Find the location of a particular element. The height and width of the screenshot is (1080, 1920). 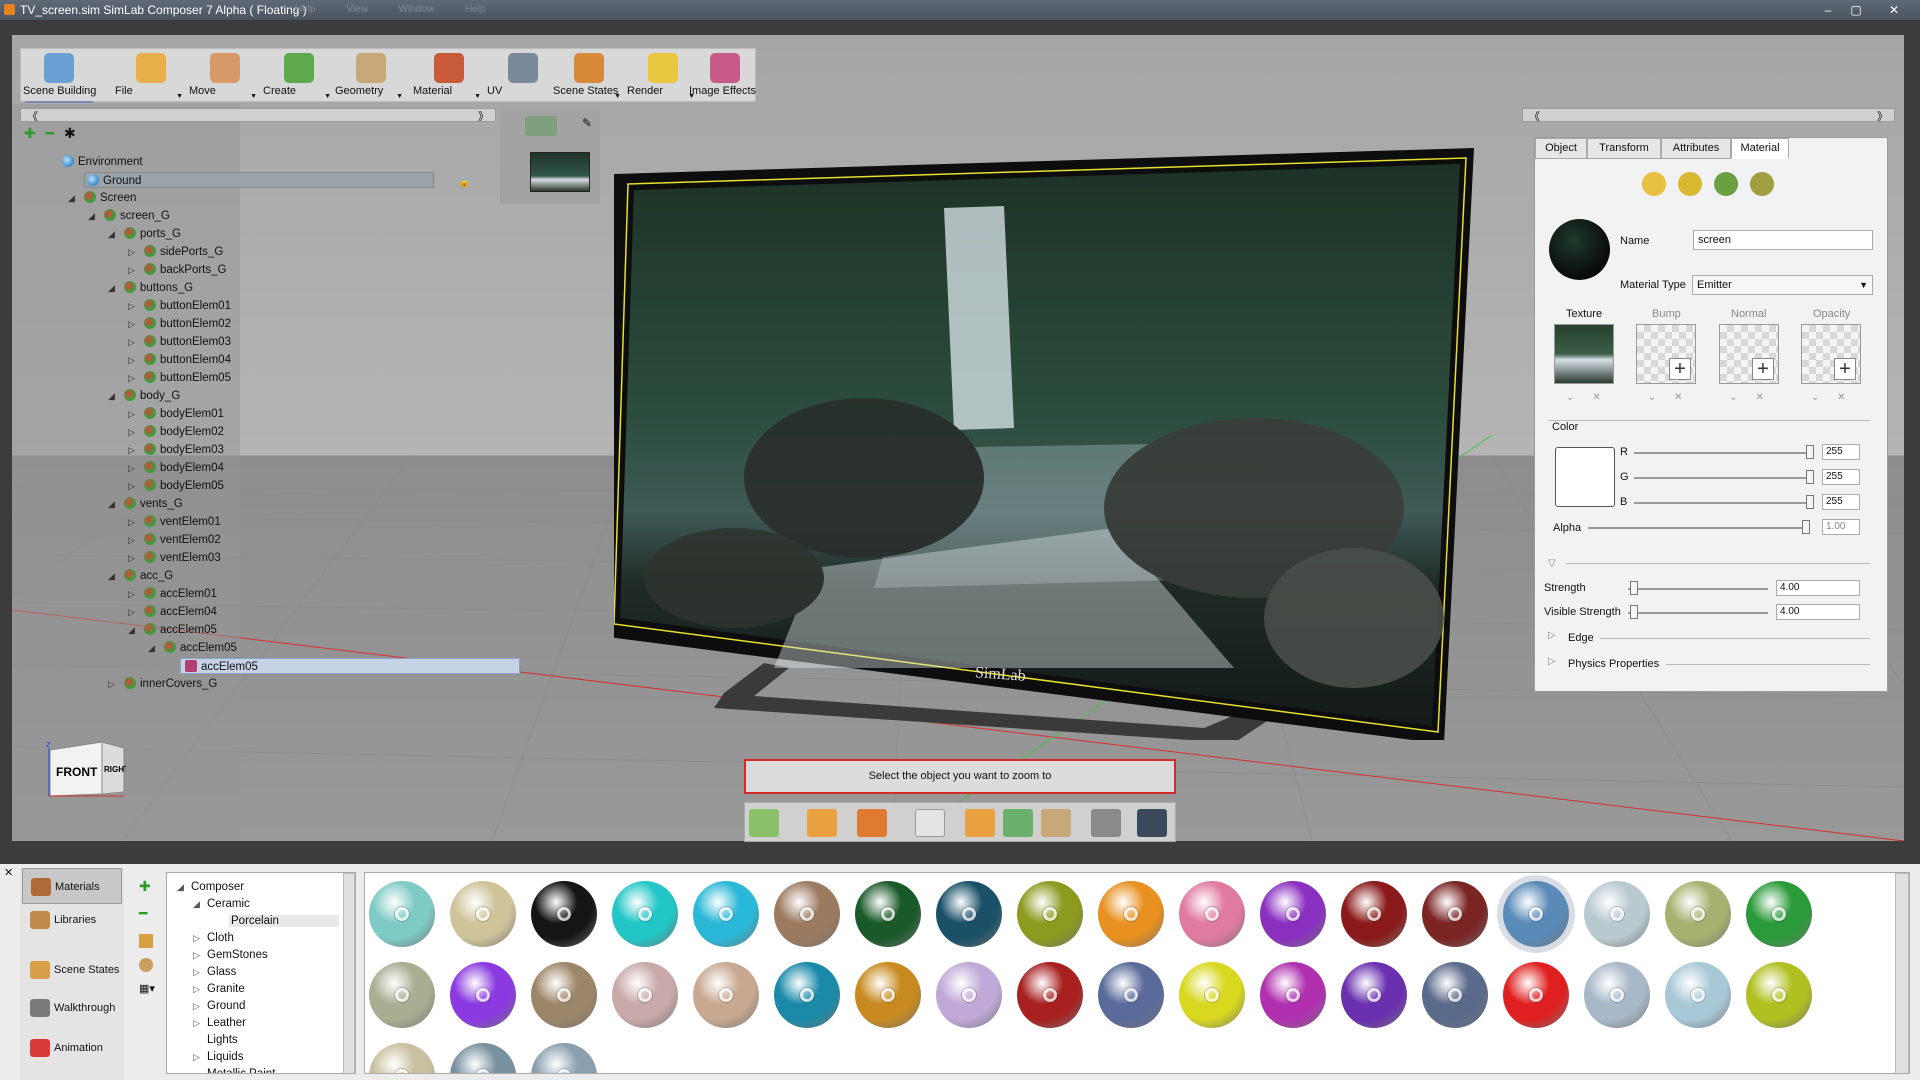

library-tab-libraries: Libraries is located at coordinates (72, 920).